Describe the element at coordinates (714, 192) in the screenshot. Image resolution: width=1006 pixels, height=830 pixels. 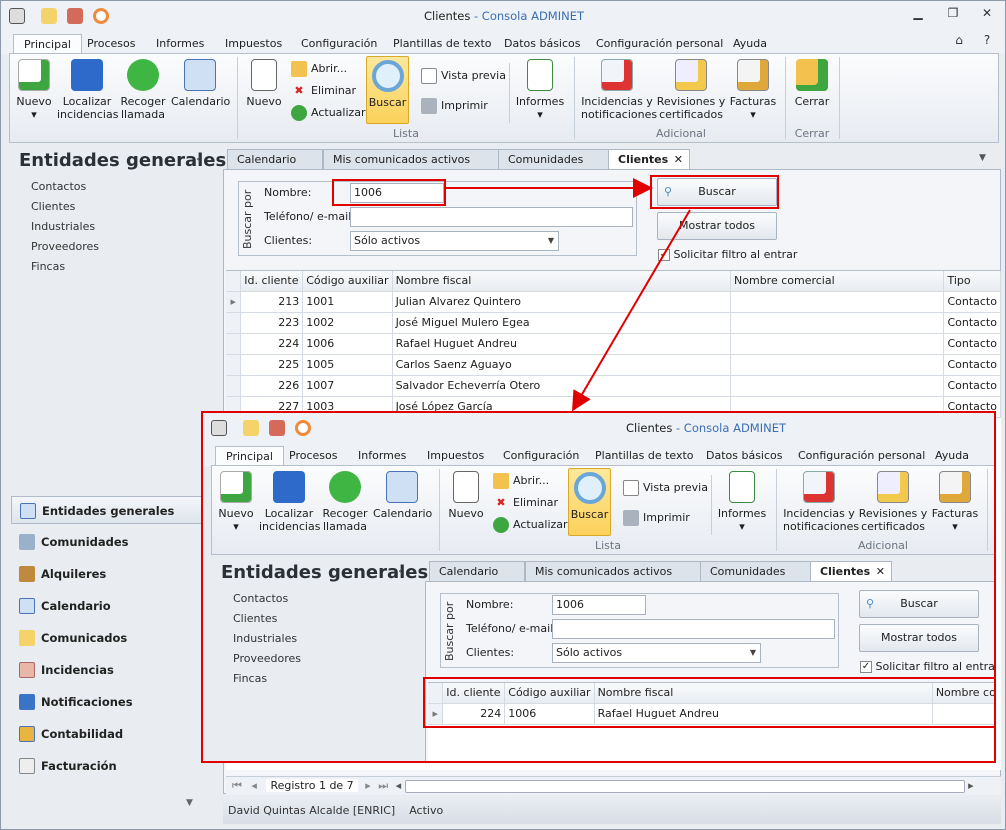
I see `buscar-highlight-box` at that location.